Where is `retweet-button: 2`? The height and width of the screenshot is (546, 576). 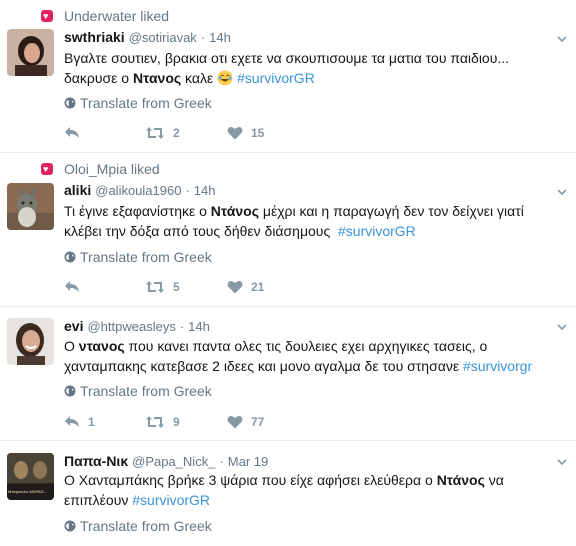
retweet-button: 2 is located at coordinates (186, 133).